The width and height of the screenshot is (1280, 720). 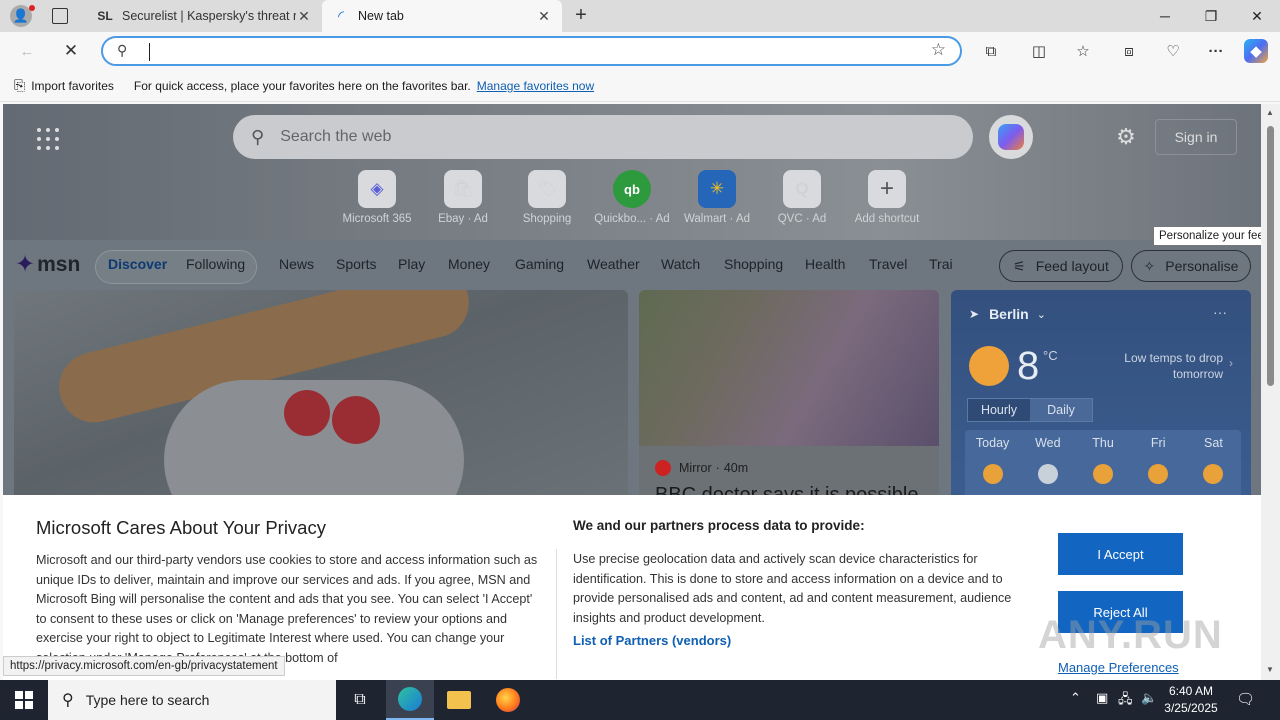 What do you see at coordinates (825, 264) in the screenshot?
I see `nav-health: Health` at bounding box center [825, 264].